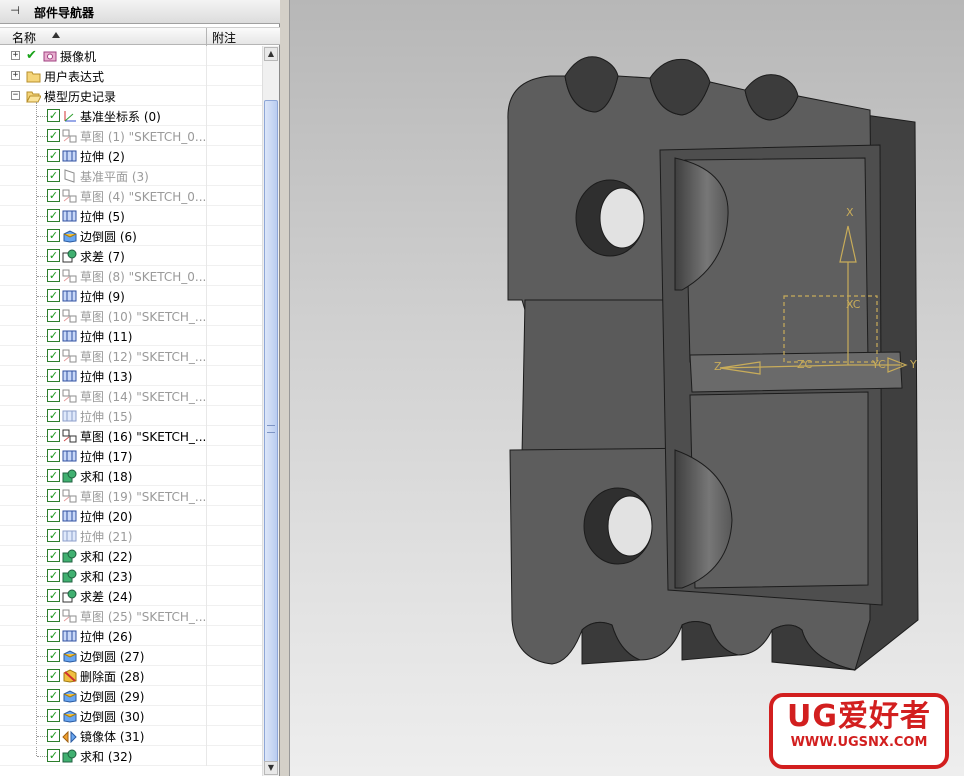 This screenshot has width=964, height=776. What do you see at coordinates (24, 37) in the screenshot?
I see `column-name-header: 名称` at bounding box center [24, 37].